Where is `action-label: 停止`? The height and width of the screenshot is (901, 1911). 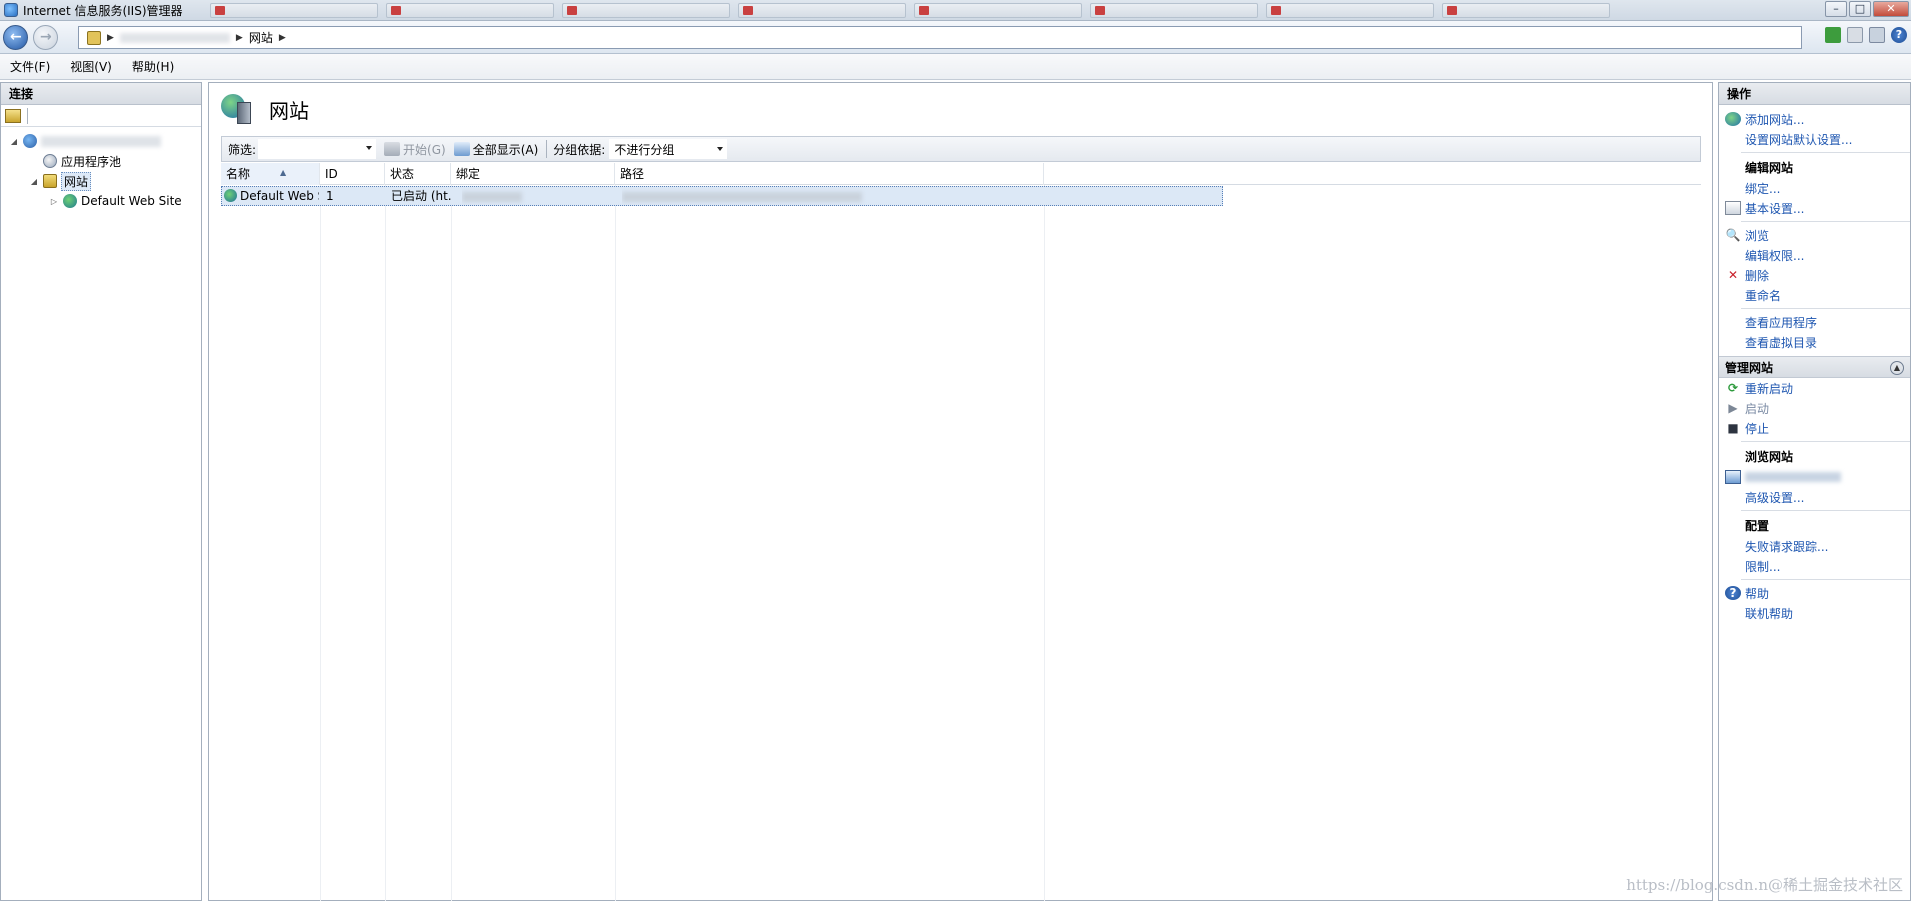
action-label: 停止 is located at coordinates (1757, 428).